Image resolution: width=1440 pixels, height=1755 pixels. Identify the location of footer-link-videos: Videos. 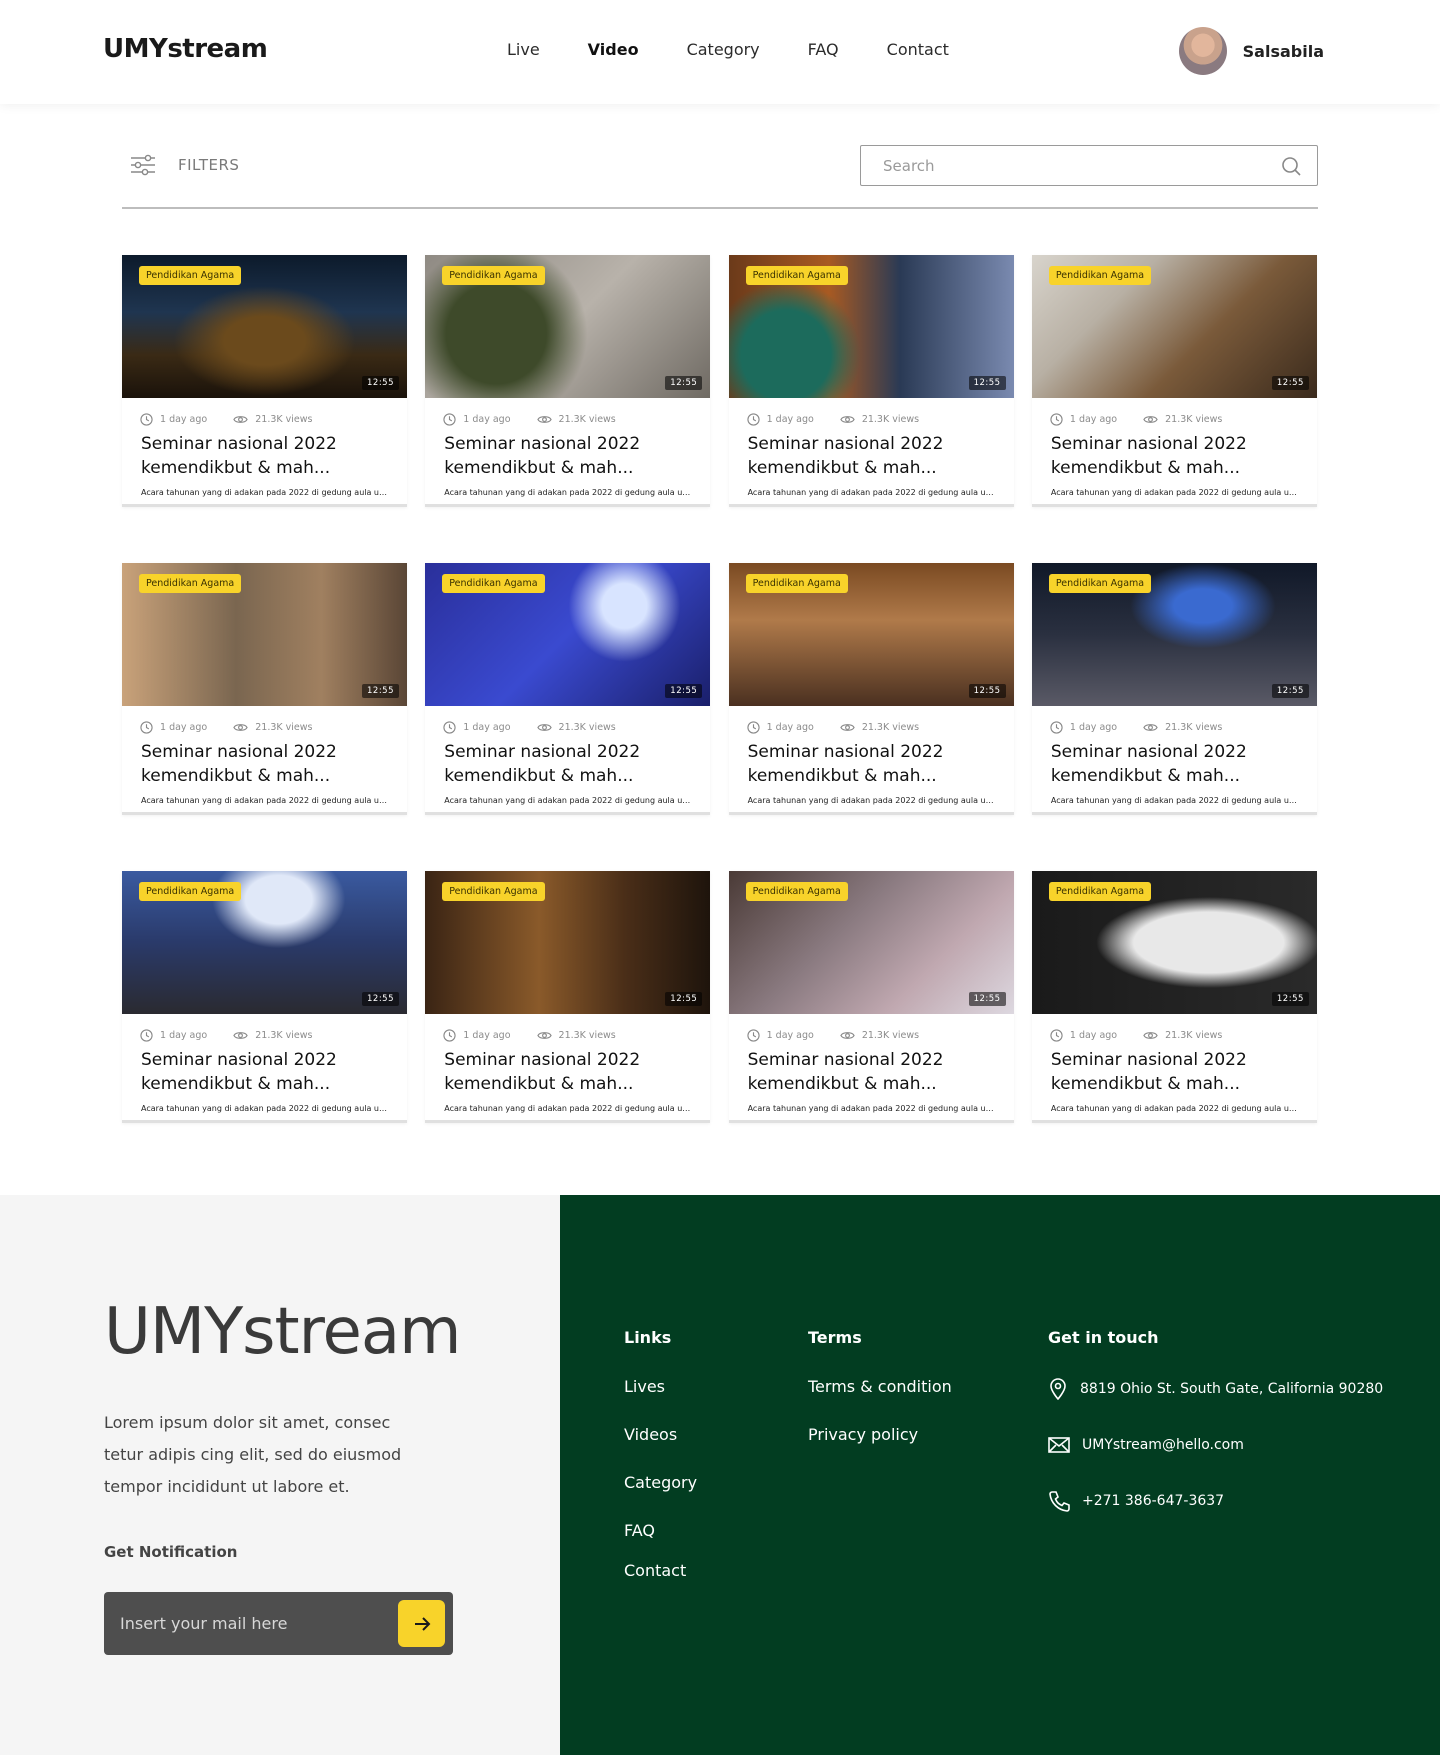
(660, 1449).